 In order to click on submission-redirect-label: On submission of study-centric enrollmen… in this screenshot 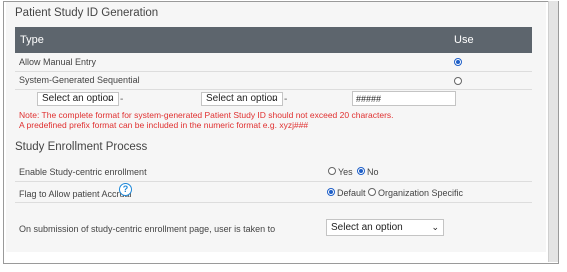, I will do `click(147, 229)`.